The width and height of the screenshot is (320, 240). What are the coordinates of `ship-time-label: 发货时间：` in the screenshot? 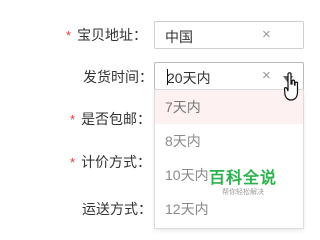 It's located at (118, 77).